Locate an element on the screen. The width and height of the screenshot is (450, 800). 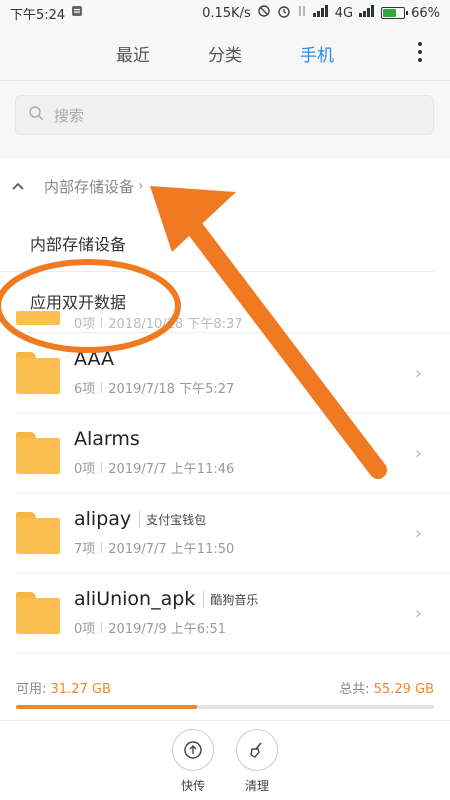
list-item: Alarms 0项 2019/7/7 上午11:46 › is located at coordinates (233, 453).